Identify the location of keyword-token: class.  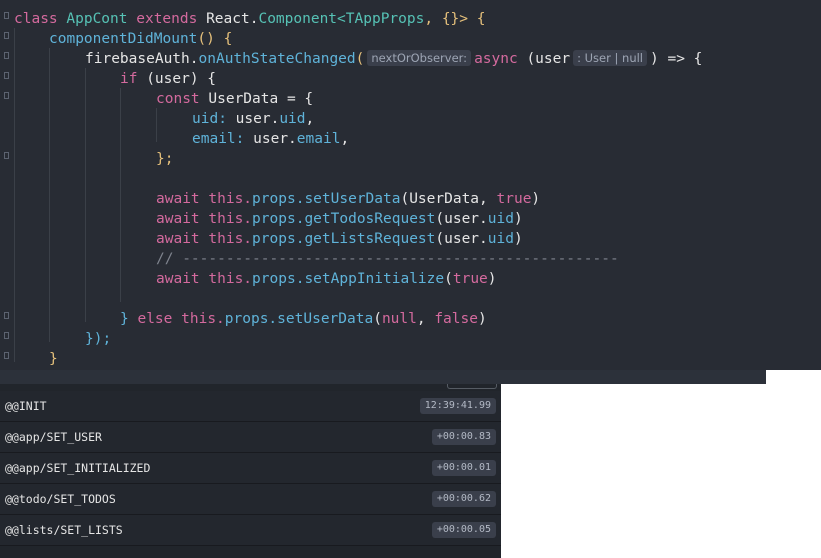
(36, 19).